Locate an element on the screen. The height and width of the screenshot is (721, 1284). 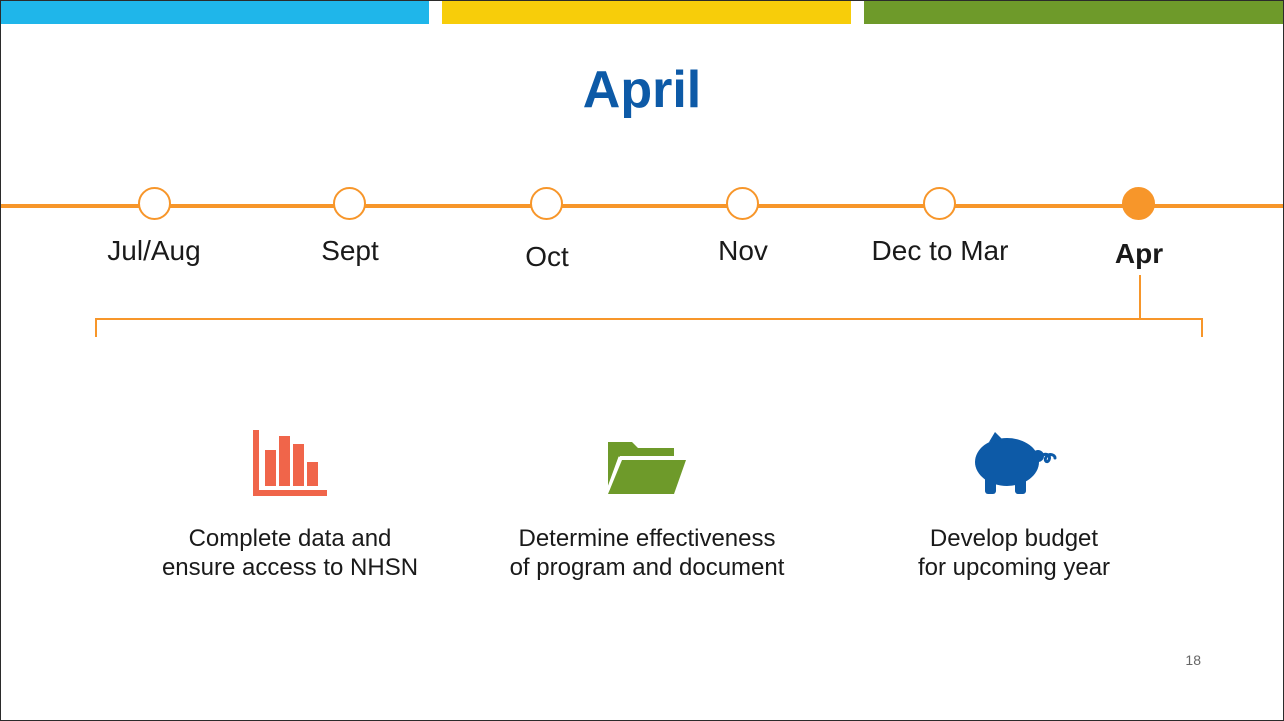
header-band-green is located at coordinates (1073, 12).